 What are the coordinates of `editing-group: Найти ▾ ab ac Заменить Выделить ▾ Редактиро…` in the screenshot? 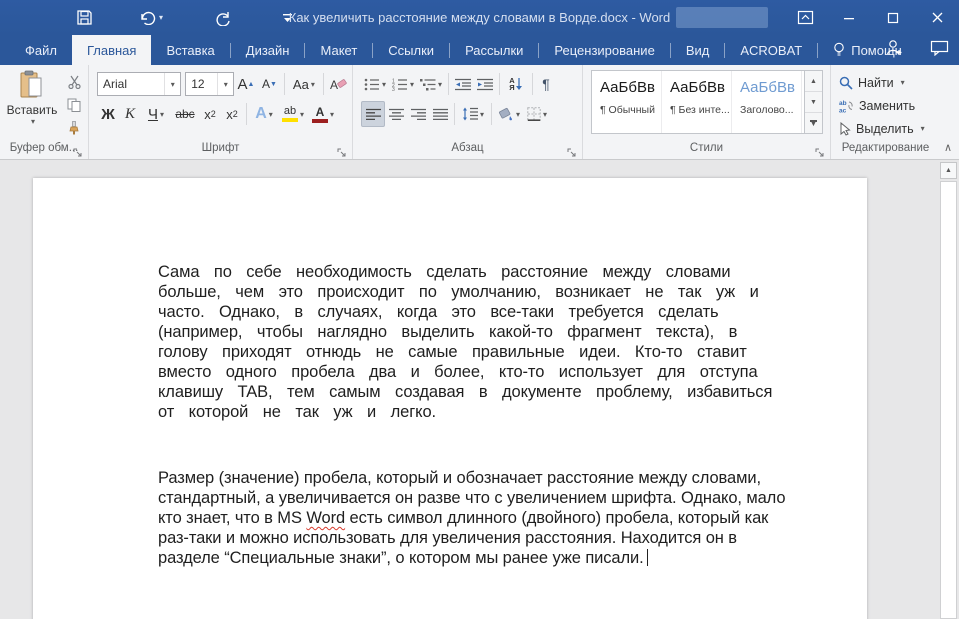 It's located at (885, 112).